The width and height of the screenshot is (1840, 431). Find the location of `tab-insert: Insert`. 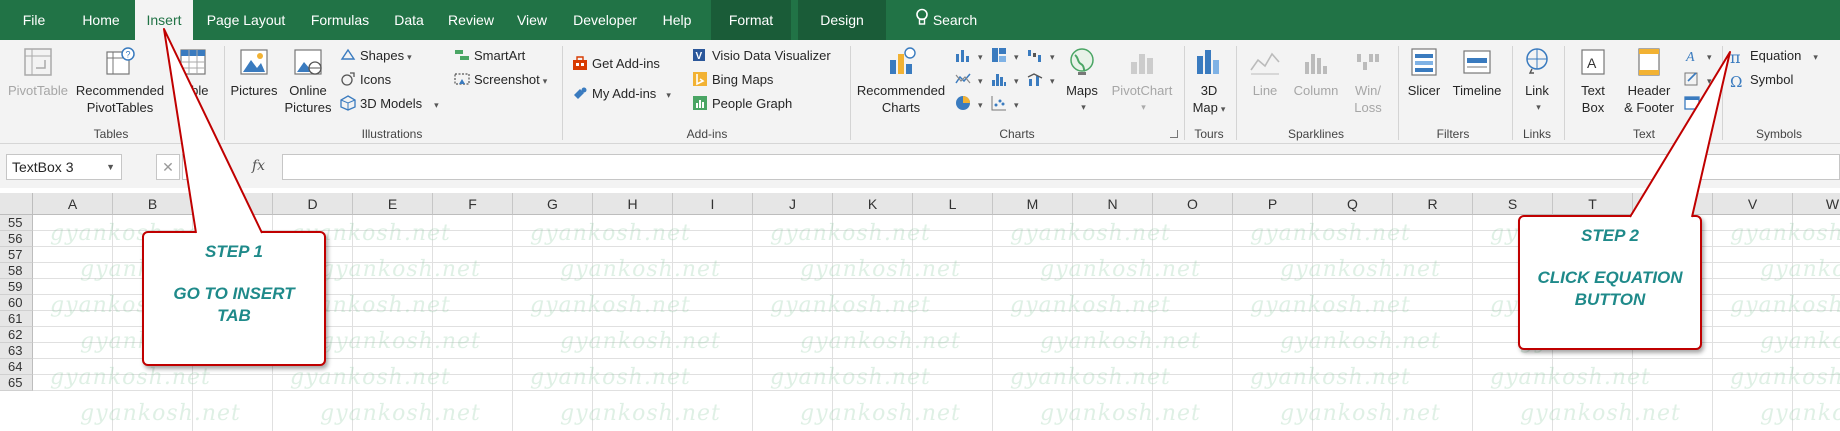

tab-insert: Insert is located at coordinates (164, 20).